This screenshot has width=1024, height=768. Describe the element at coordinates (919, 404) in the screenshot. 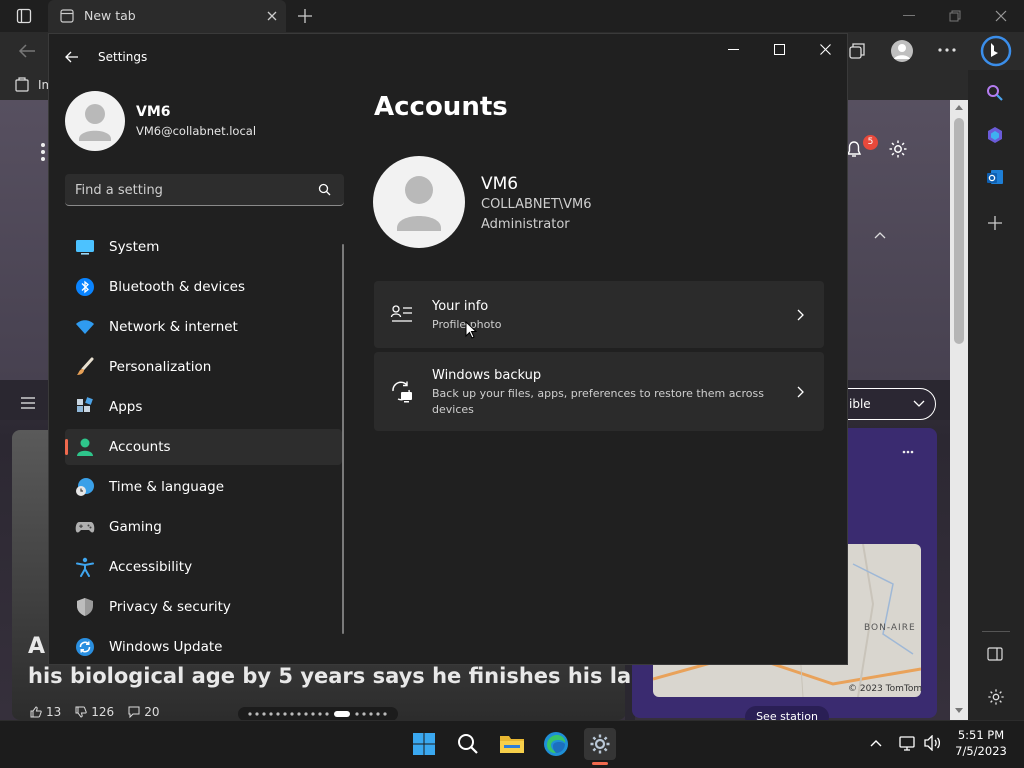

I see `chevron-down-icon` at that location.